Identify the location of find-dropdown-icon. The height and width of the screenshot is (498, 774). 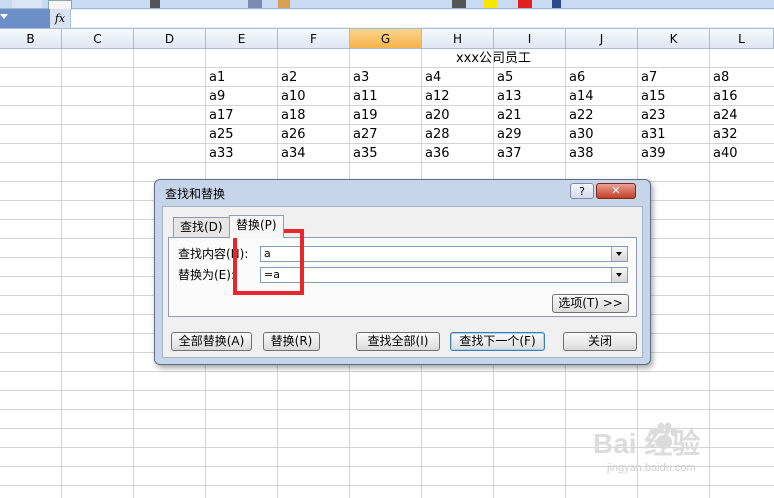
(619, 254).